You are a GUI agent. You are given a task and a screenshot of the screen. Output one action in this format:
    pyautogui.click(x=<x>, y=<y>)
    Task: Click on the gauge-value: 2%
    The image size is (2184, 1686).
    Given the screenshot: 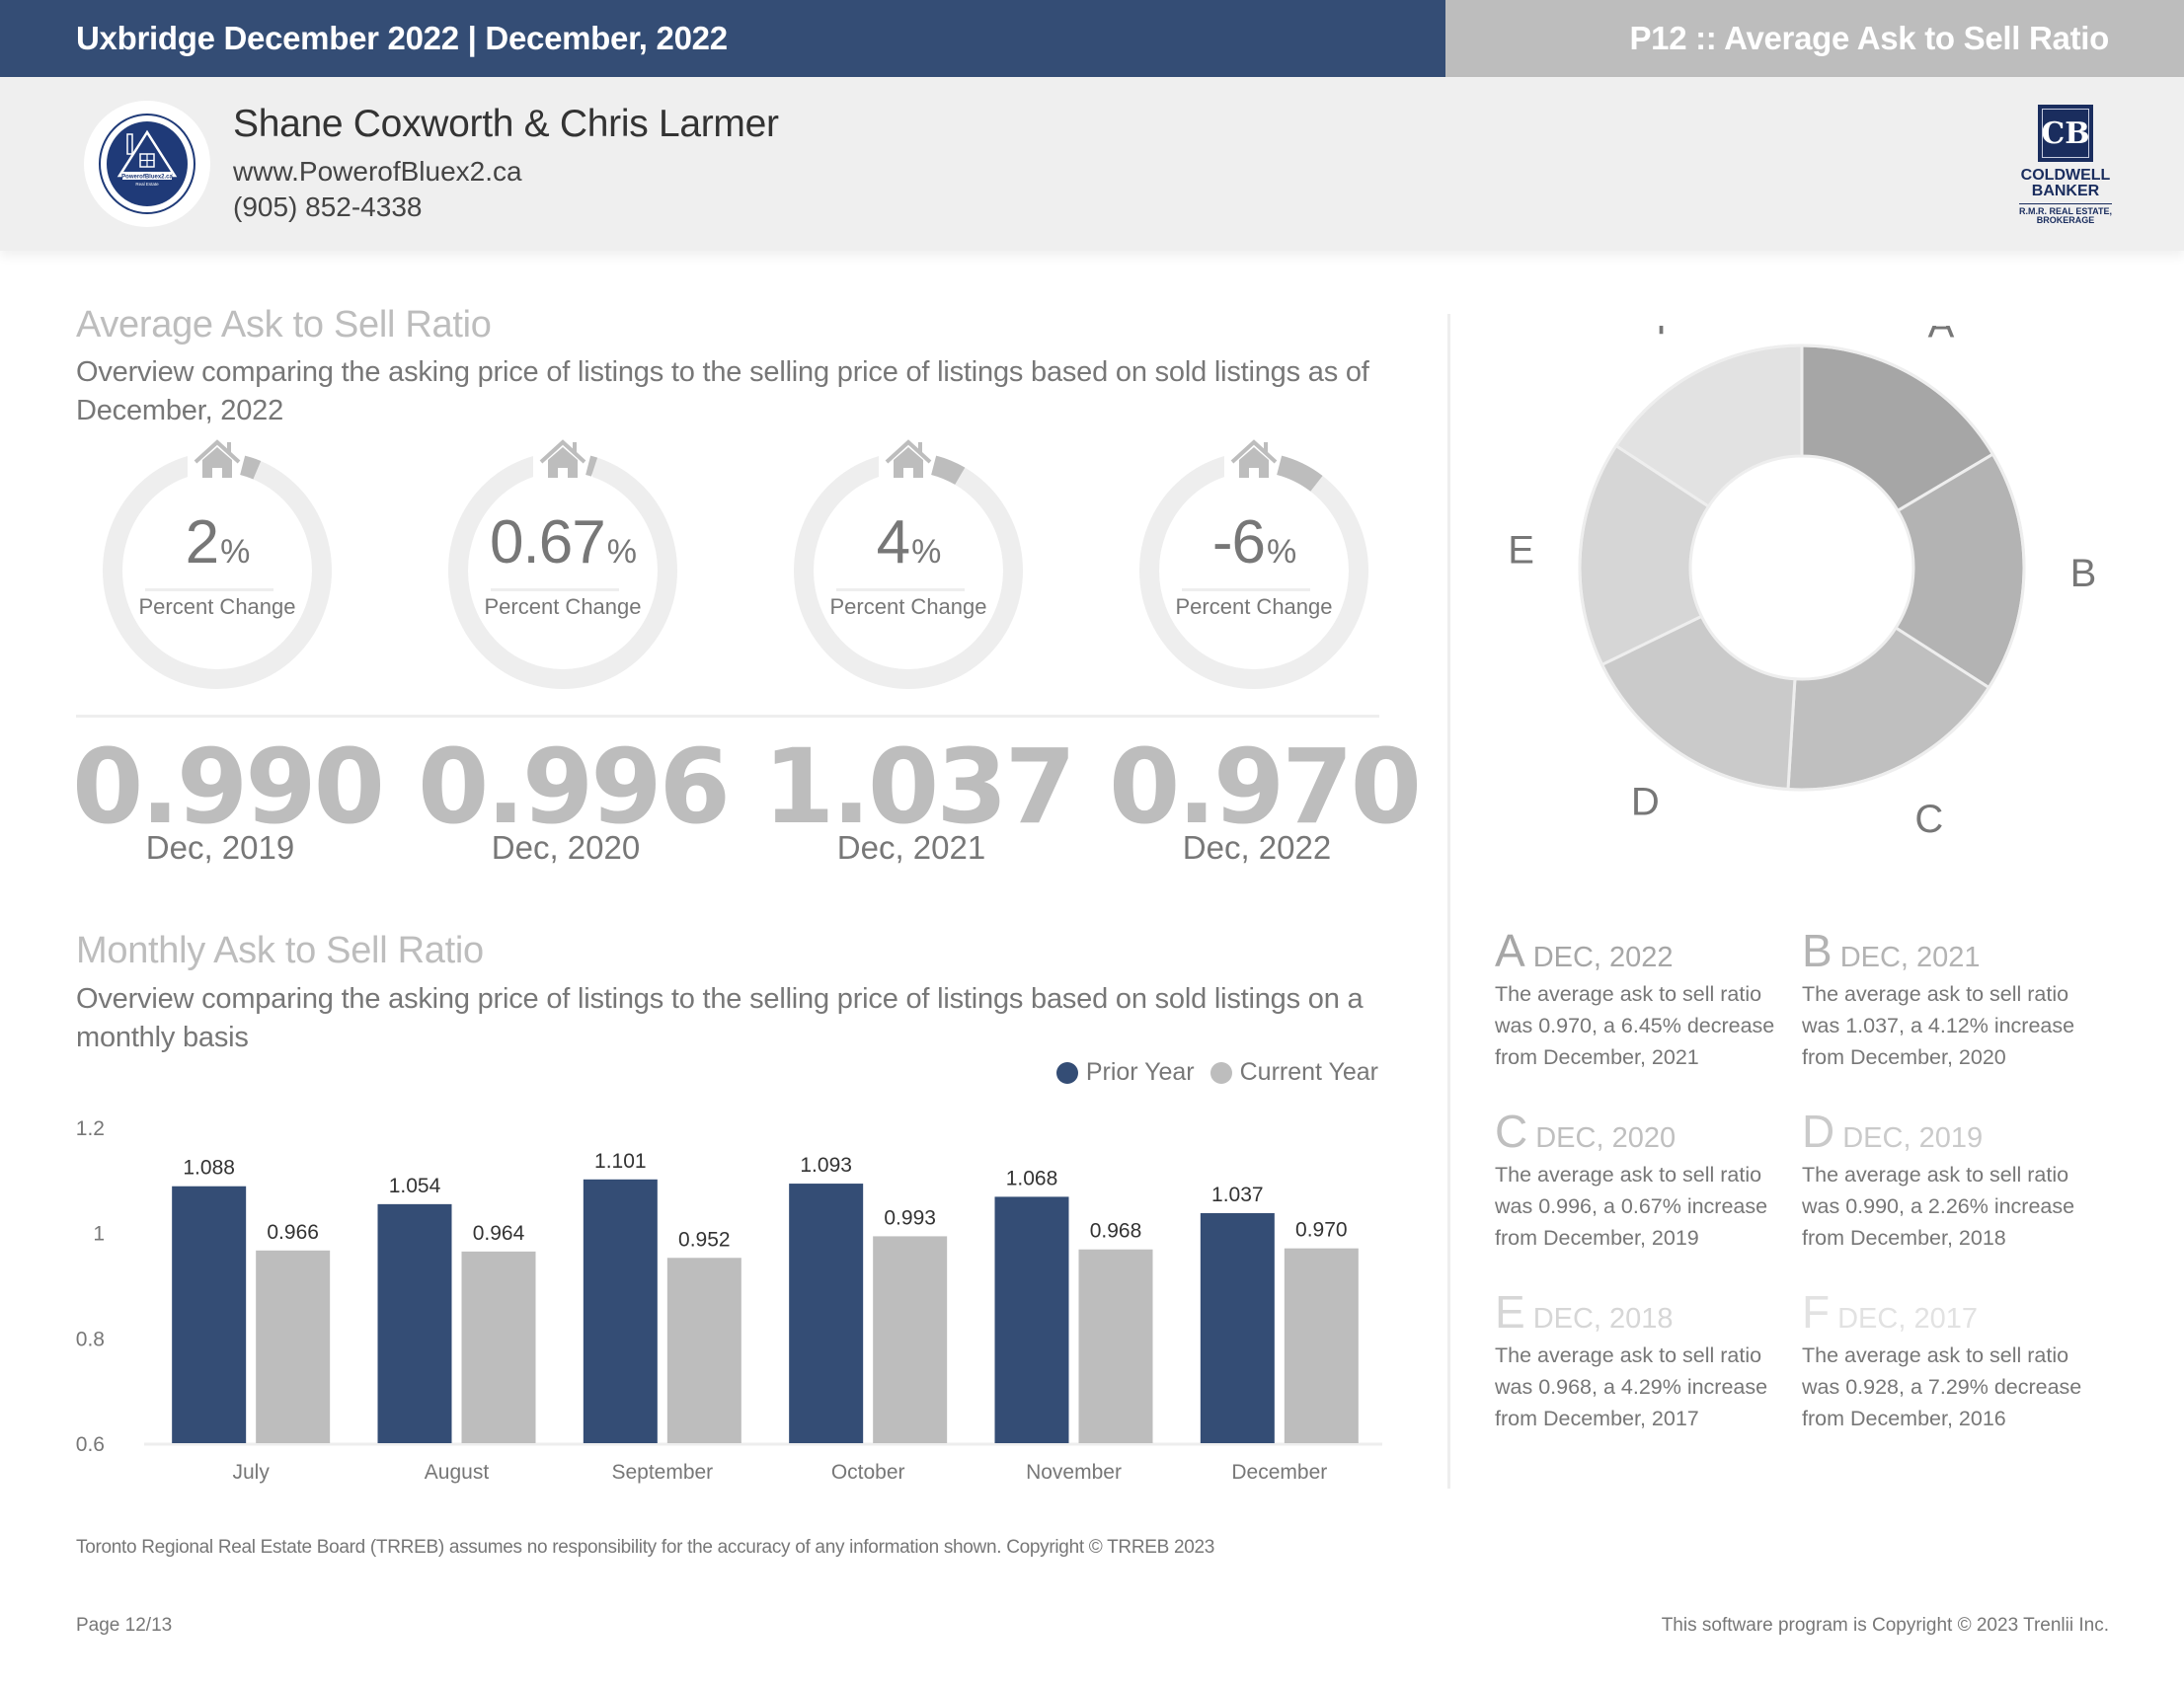 What is the action you would take?
    pyautogui.click(x=217, y=542)
    